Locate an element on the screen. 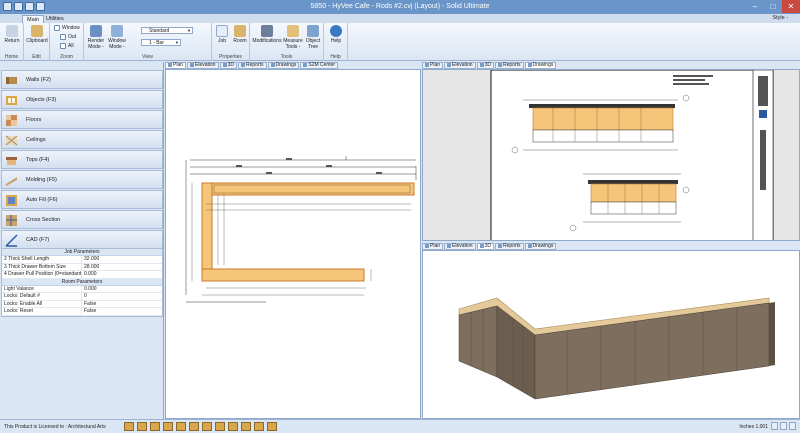 This screenshot has height=433, width=800. objects-icon is located at coordinates (11, 100).